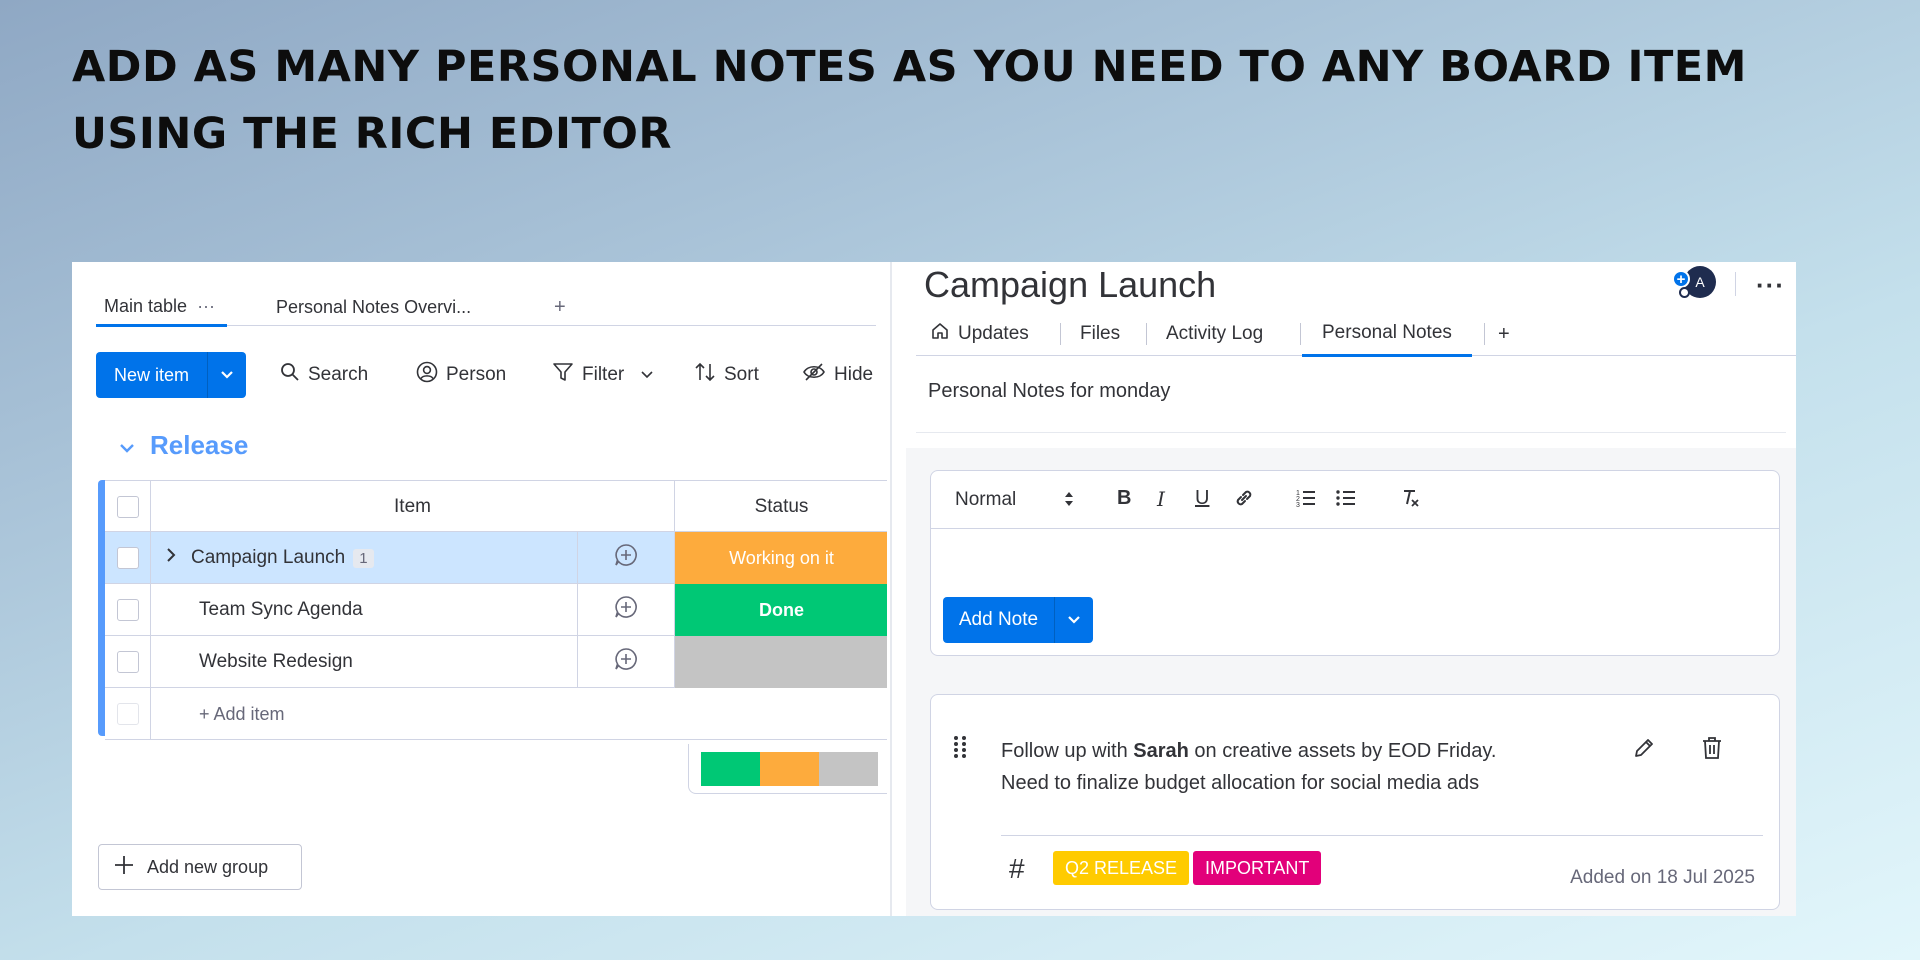 This screenshot has height=960, width=1920. Describe the element at coordinates (146, 305) in the screenshot. I see `tab-main-table-label: Main table` at that location.